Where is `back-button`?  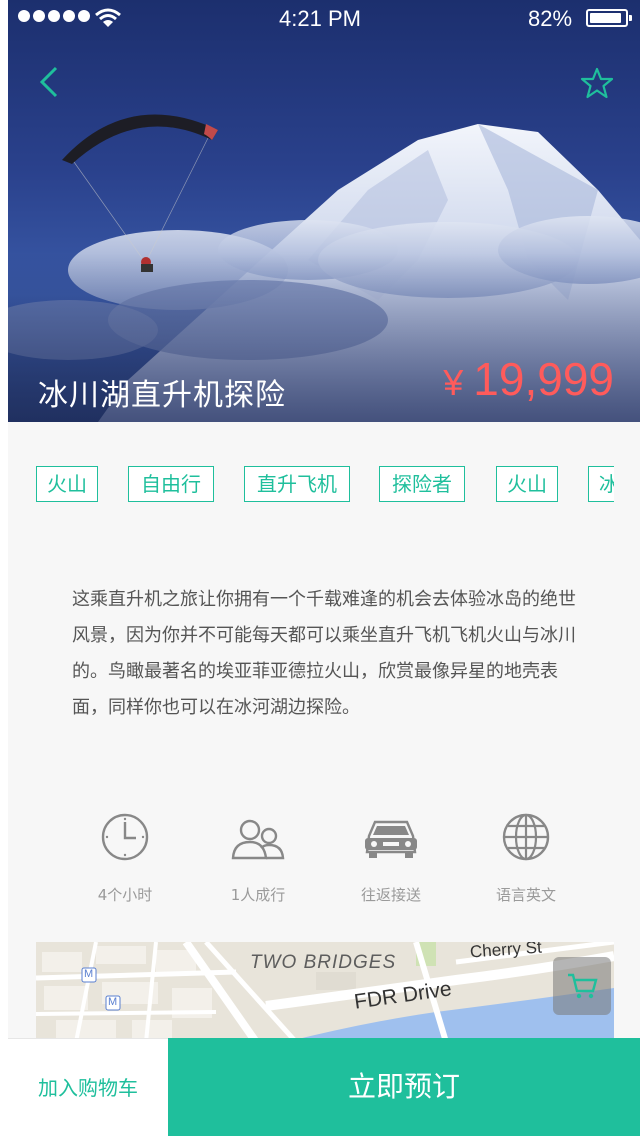 back-button is located at coordinates (51, 82).